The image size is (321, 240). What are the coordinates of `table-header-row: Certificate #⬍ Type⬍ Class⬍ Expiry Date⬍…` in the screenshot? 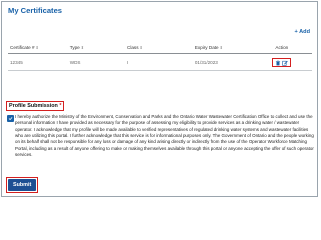 It's located at (160, 48).